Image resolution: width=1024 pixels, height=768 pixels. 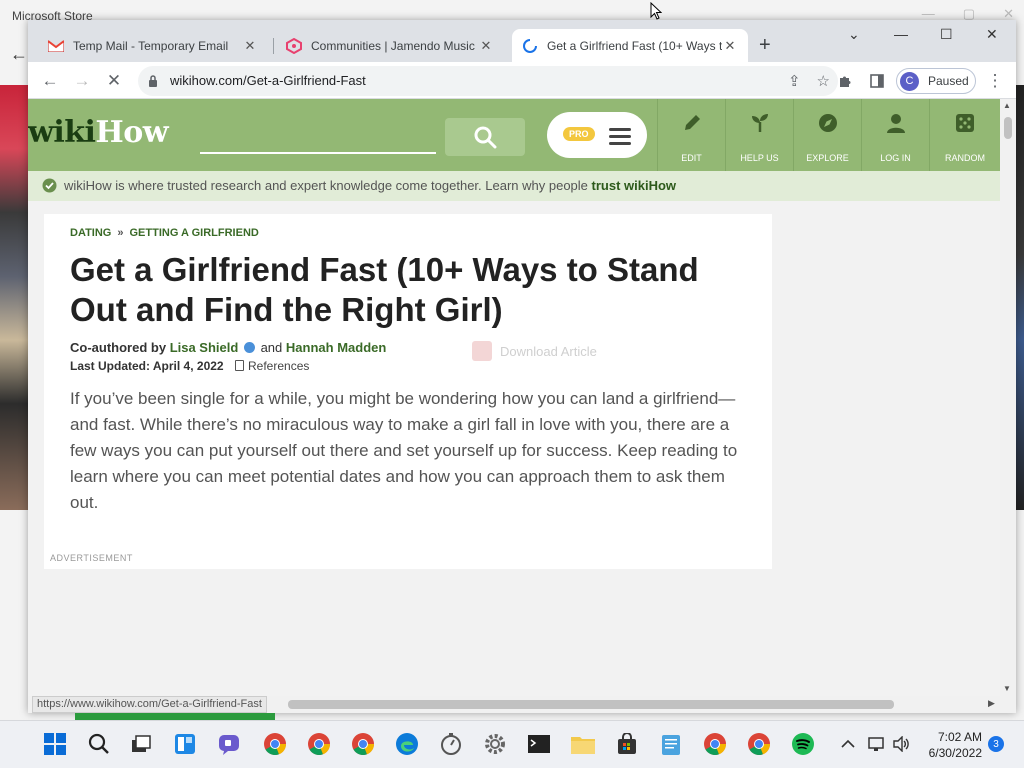 I want to click on menu-kebab-icon: ⋮, so click(x=995, y=81).